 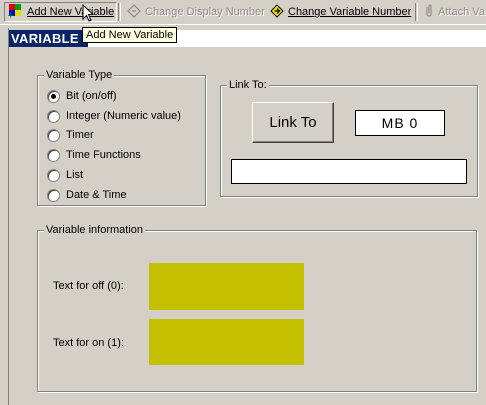 I want to click on radio-checked-icon, so click(x=53, y=96).